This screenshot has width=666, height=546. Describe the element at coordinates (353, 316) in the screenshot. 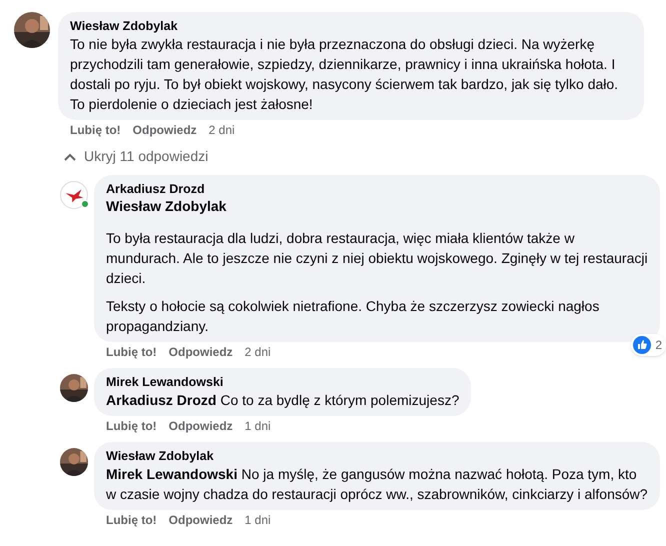

I see `comment-text: Teksty o hołocie są cokolwiek nietrafione. Chyba że szczerzysz zowiecki nagłos propagandziany.` at that location.